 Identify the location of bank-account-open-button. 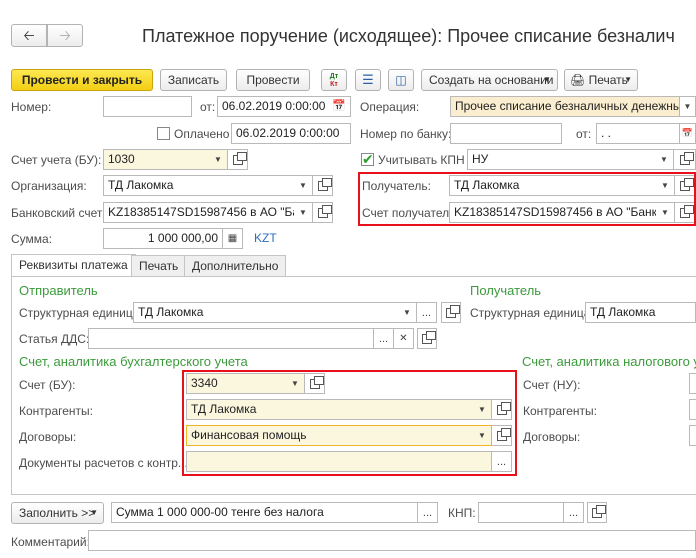
(323, 212).